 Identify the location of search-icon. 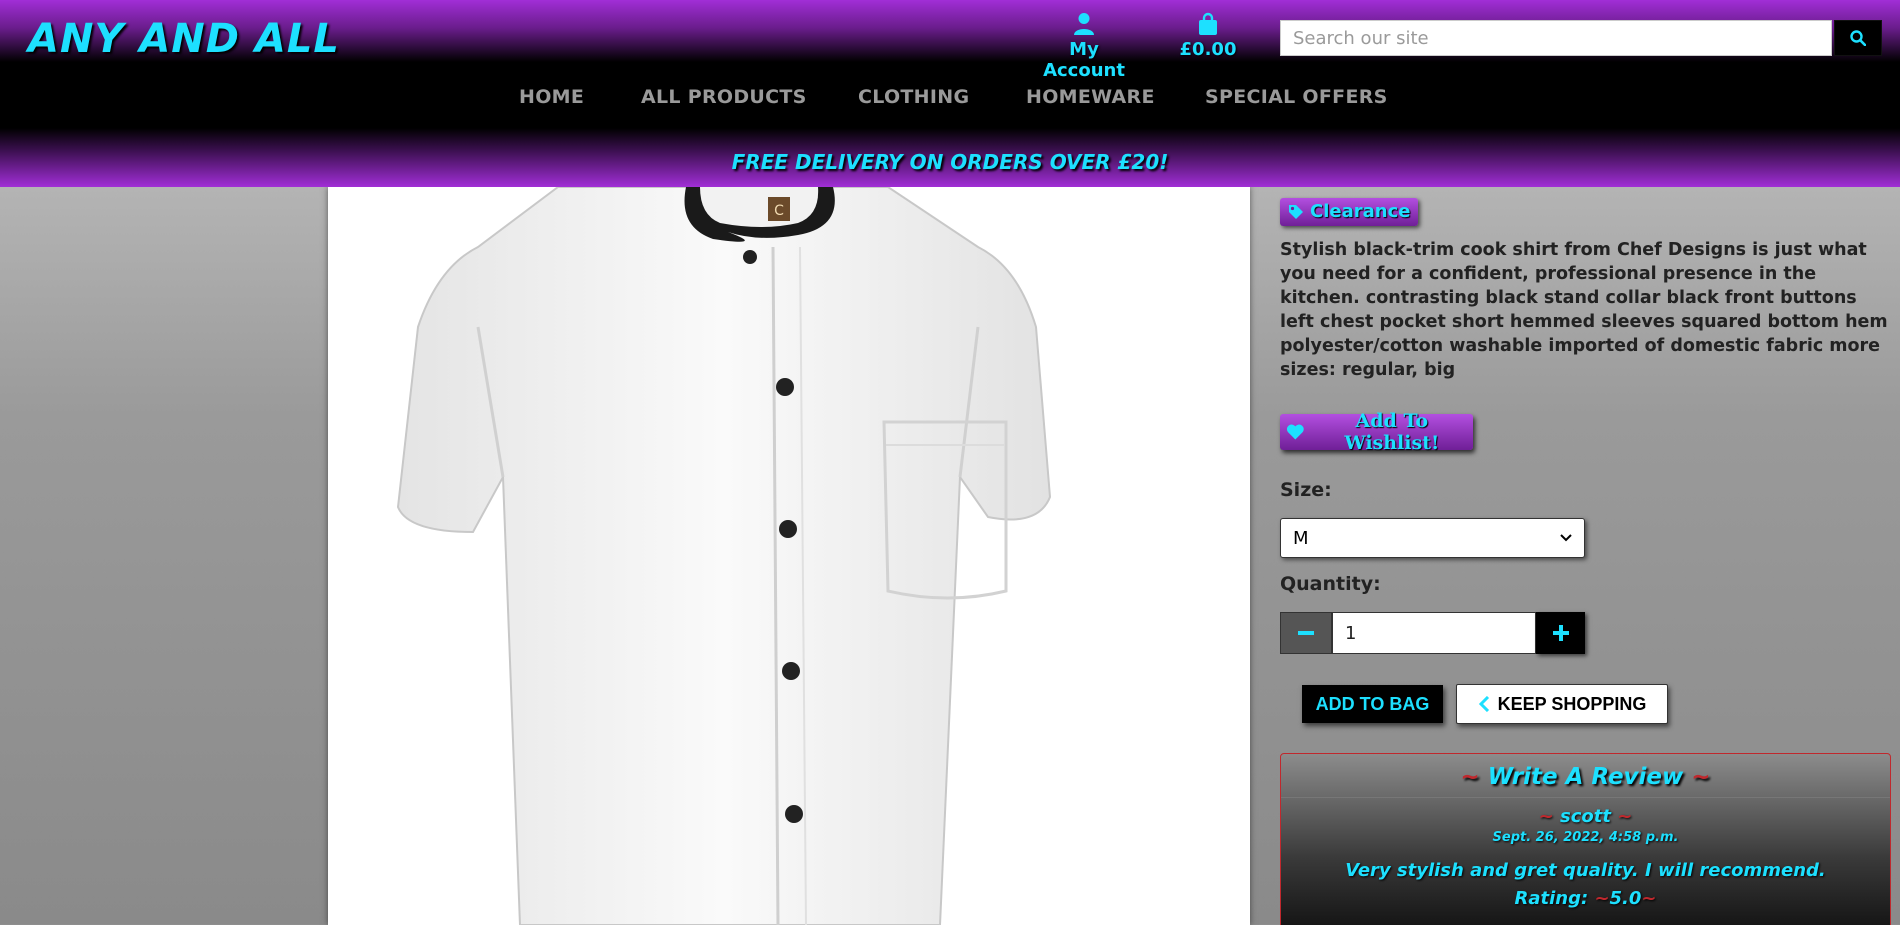
(1858, 38).